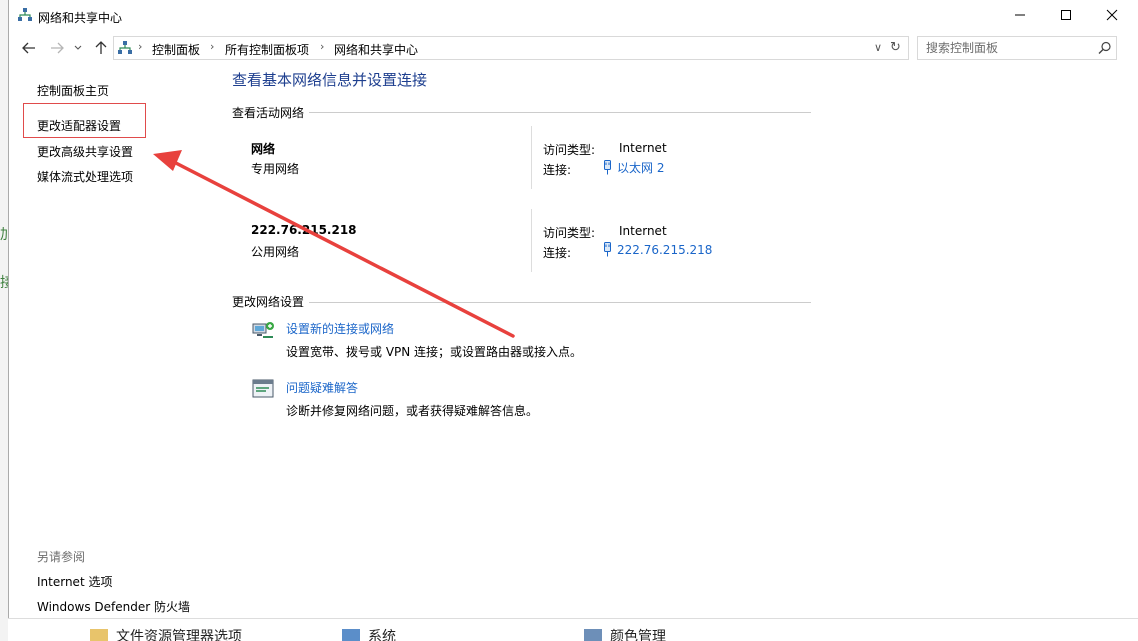  Describe the element at coordinates (263, 330) in the screenshot. I see `network-setup-icon` at that location.